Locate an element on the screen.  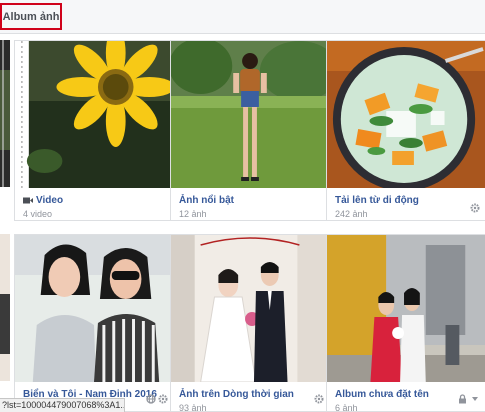
album-cover-video is located at coordinates (94, 114).